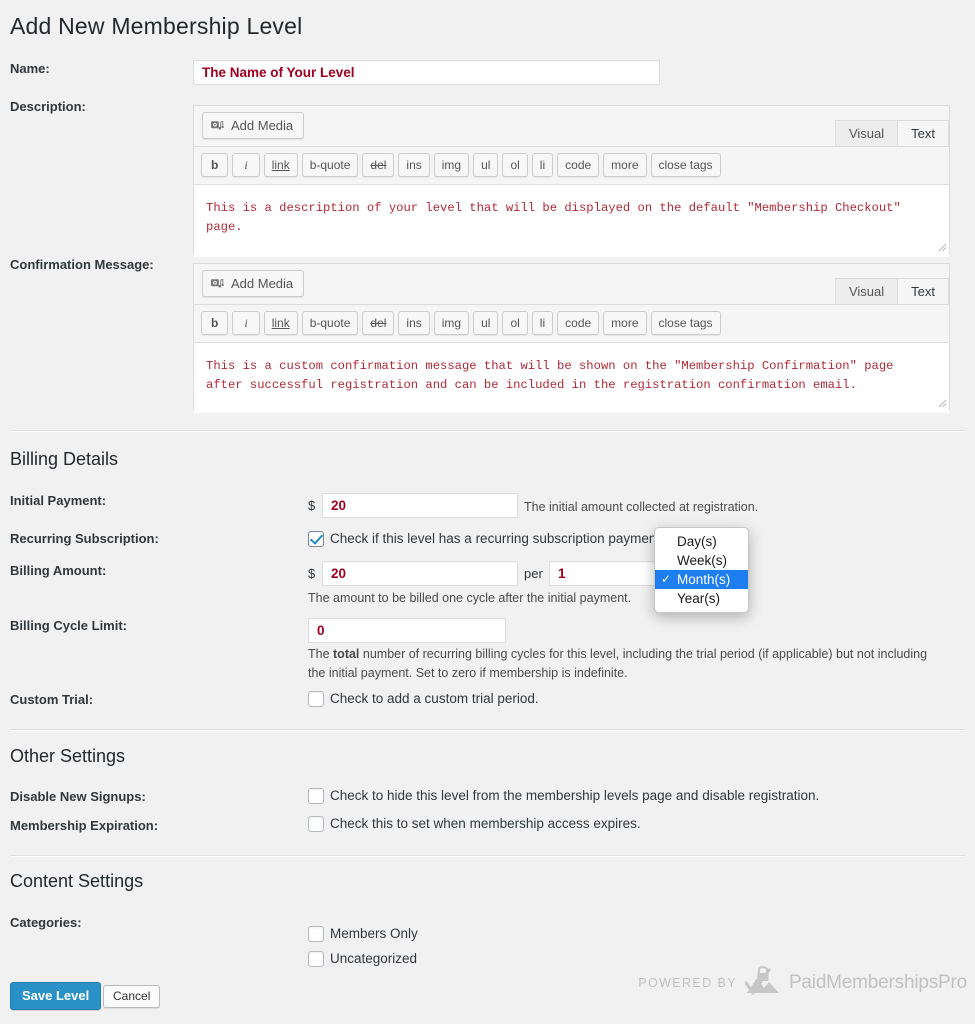  I want to click on pmpro-mountain-checkmark-icon, so click(762, 982).